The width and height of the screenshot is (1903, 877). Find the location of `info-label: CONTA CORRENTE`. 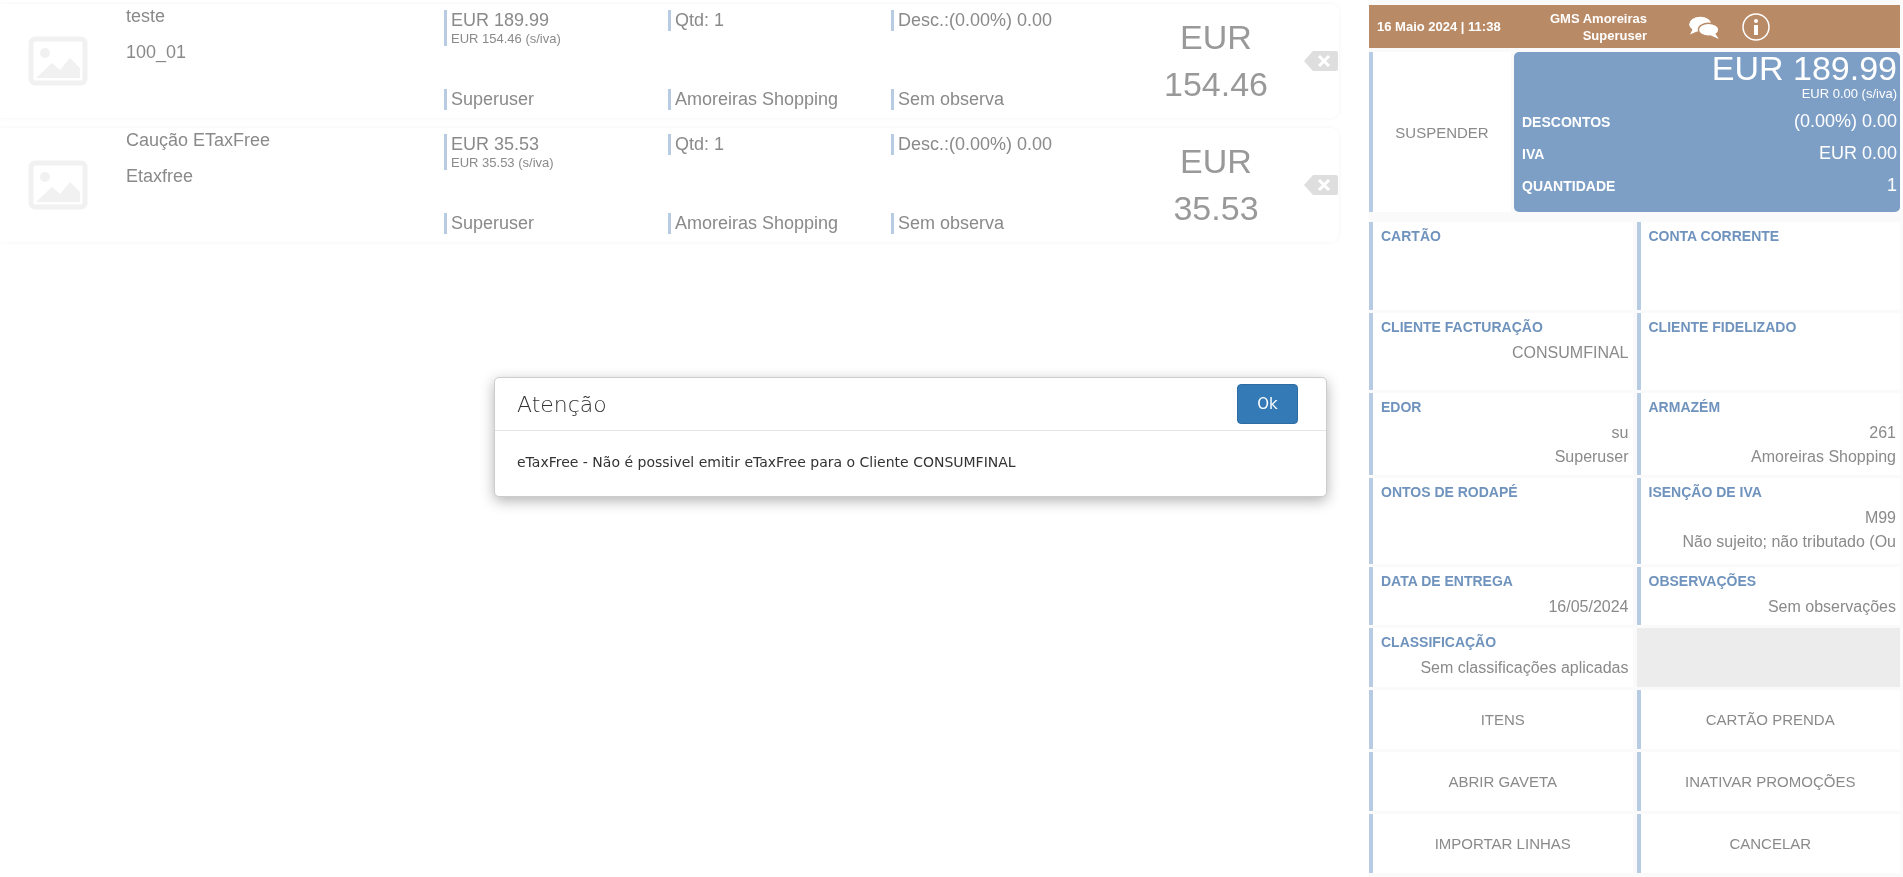

info-label: CONTA CORRENTE is located at coordinates (1714, 236).